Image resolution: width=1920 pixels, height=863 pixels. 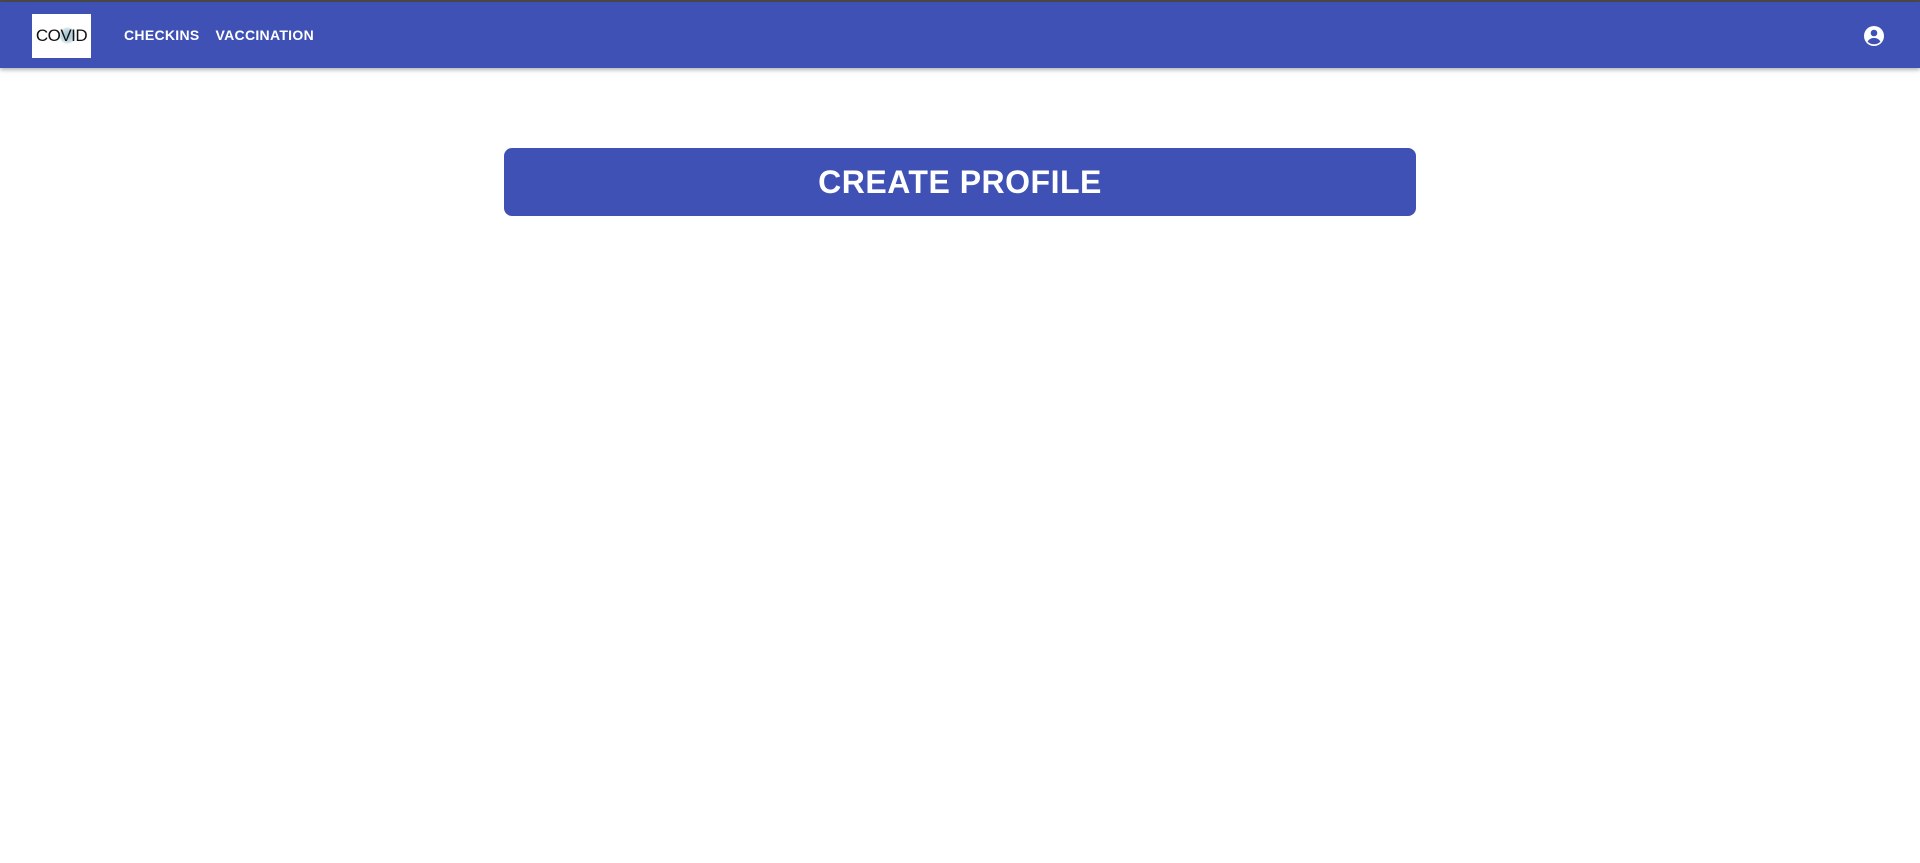 What do you see at coordinates (162, 35) in the screenshot?
I see `nav-link-checkins: CHECKINS` at bounding box center [162, 35].